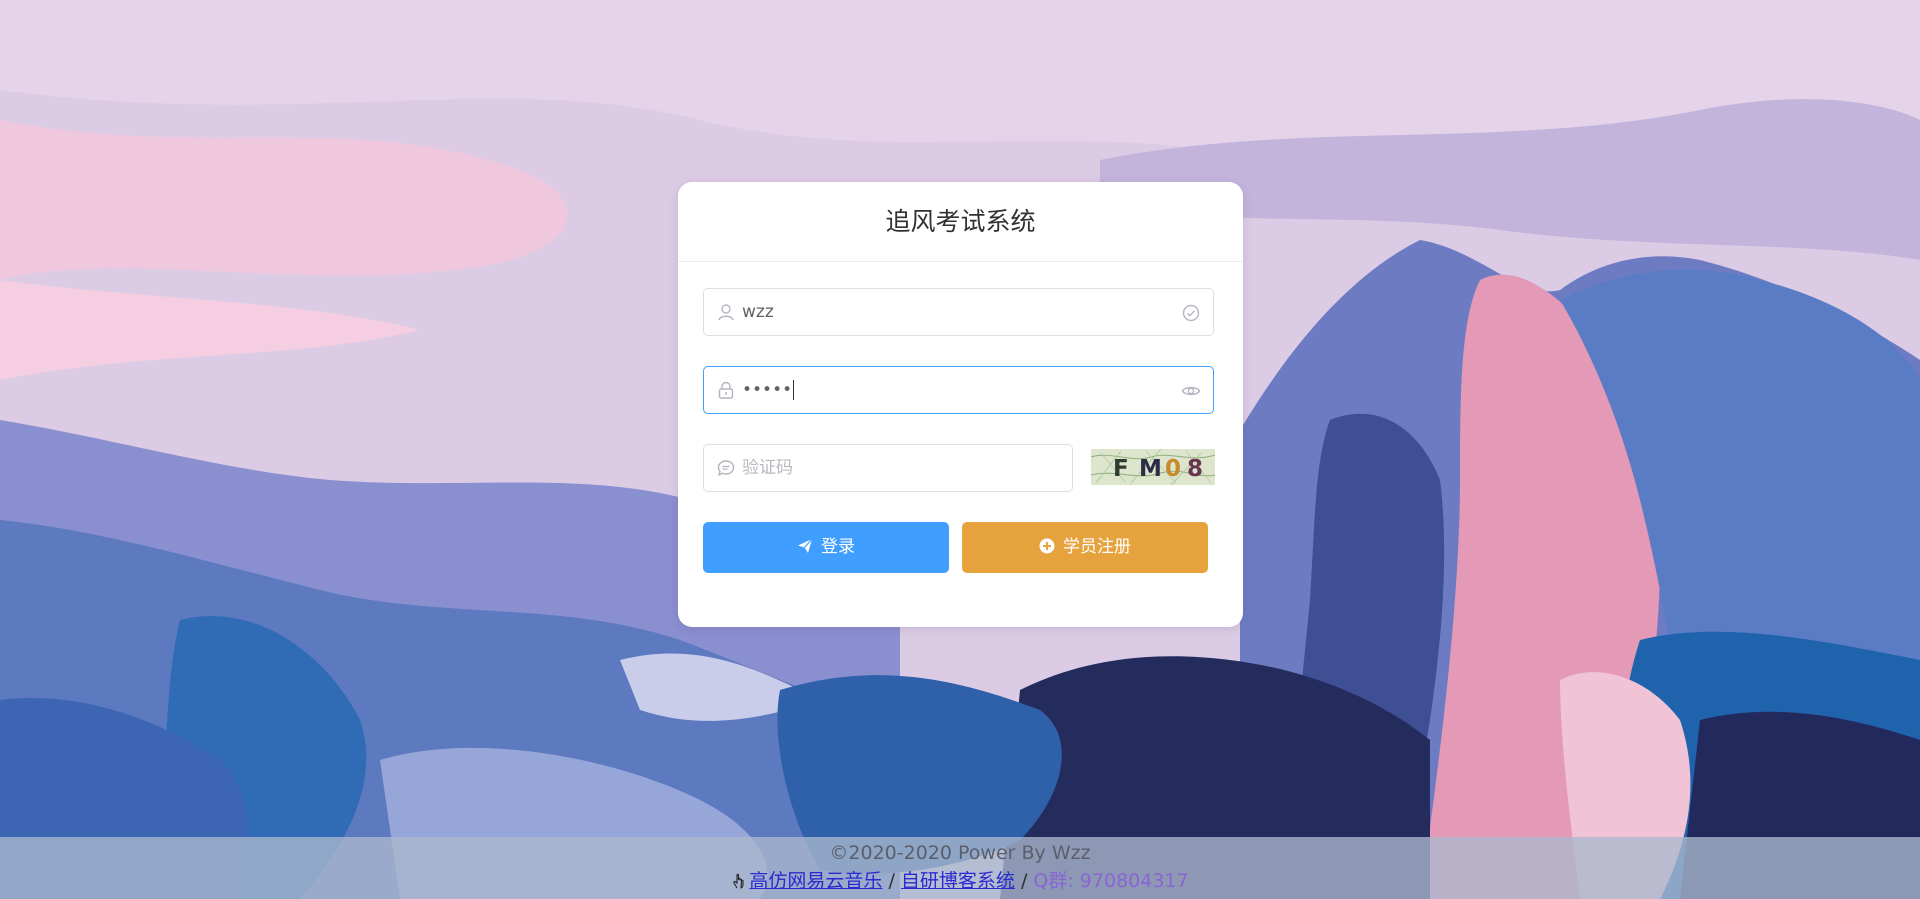 This screenshot has height=899, width=1920. I want to click on captcha-image: F M 0 8, so click(1153, 467).